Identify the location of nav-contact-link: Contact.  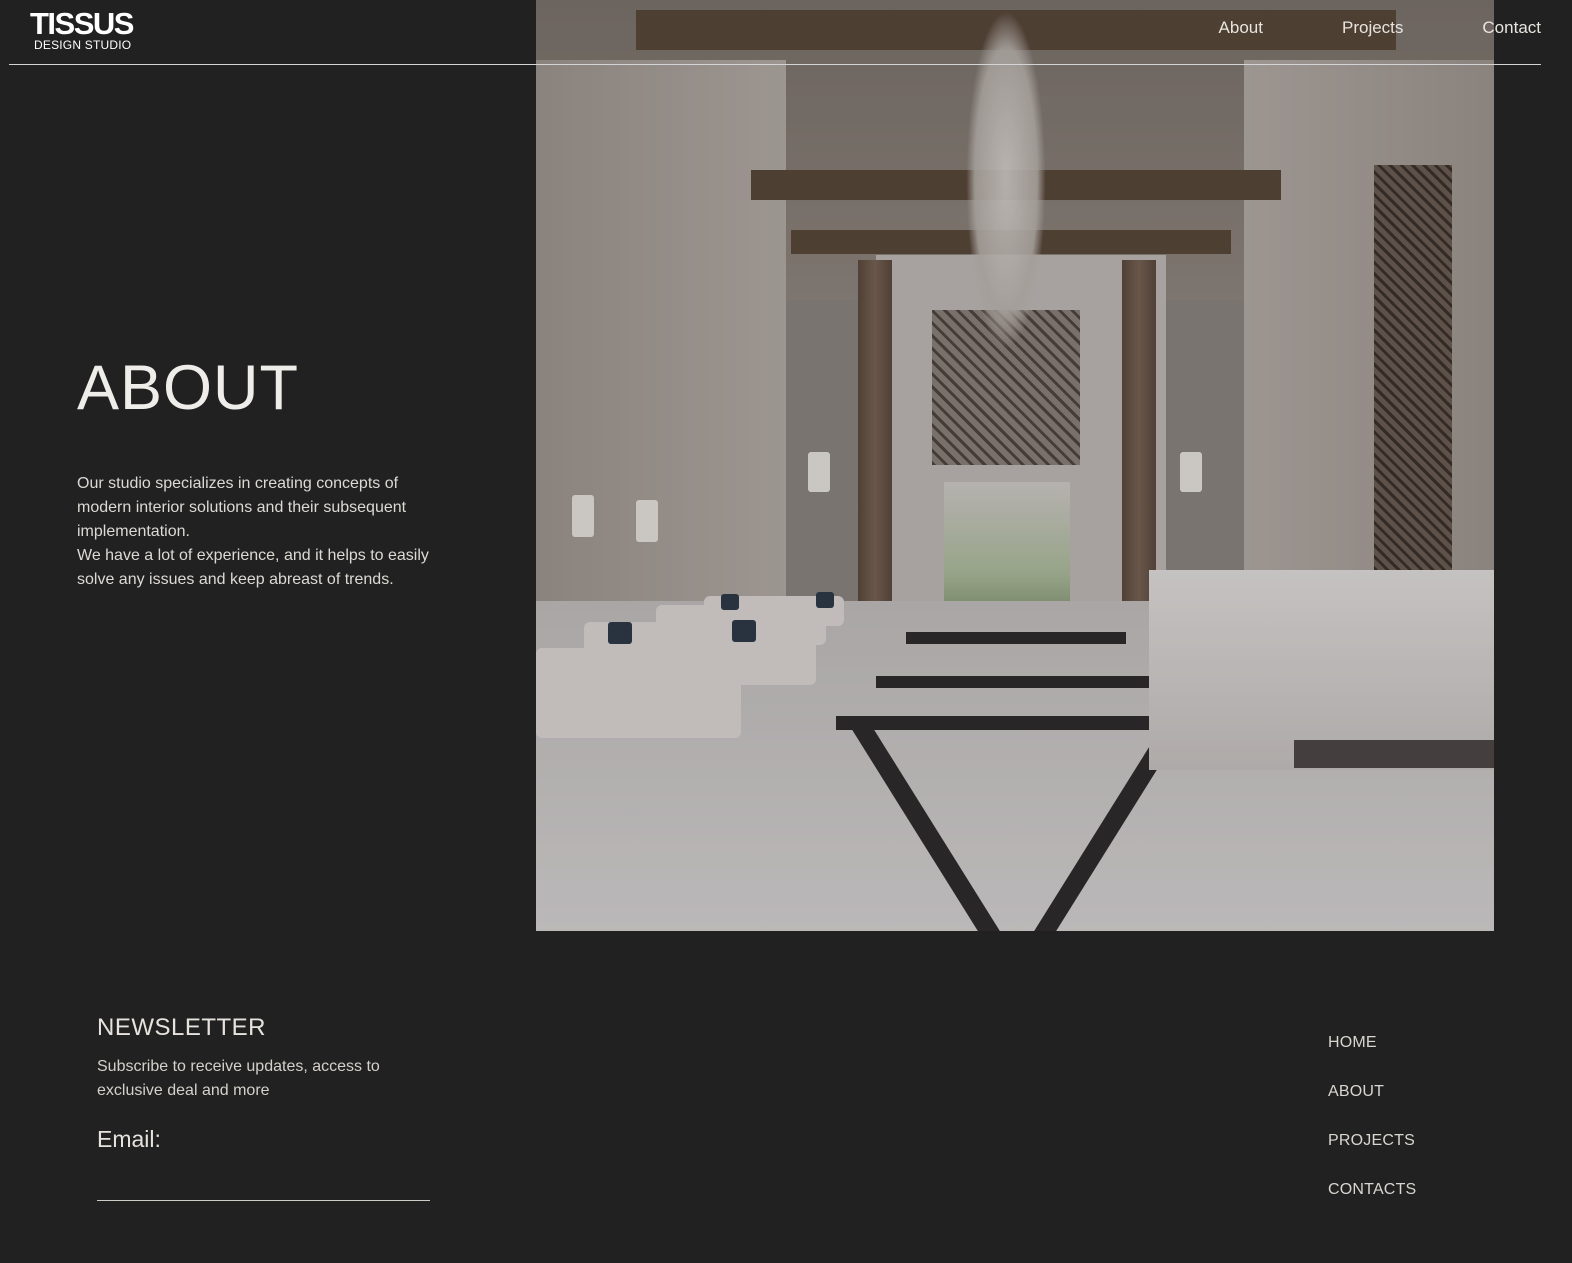
(1511, 28).